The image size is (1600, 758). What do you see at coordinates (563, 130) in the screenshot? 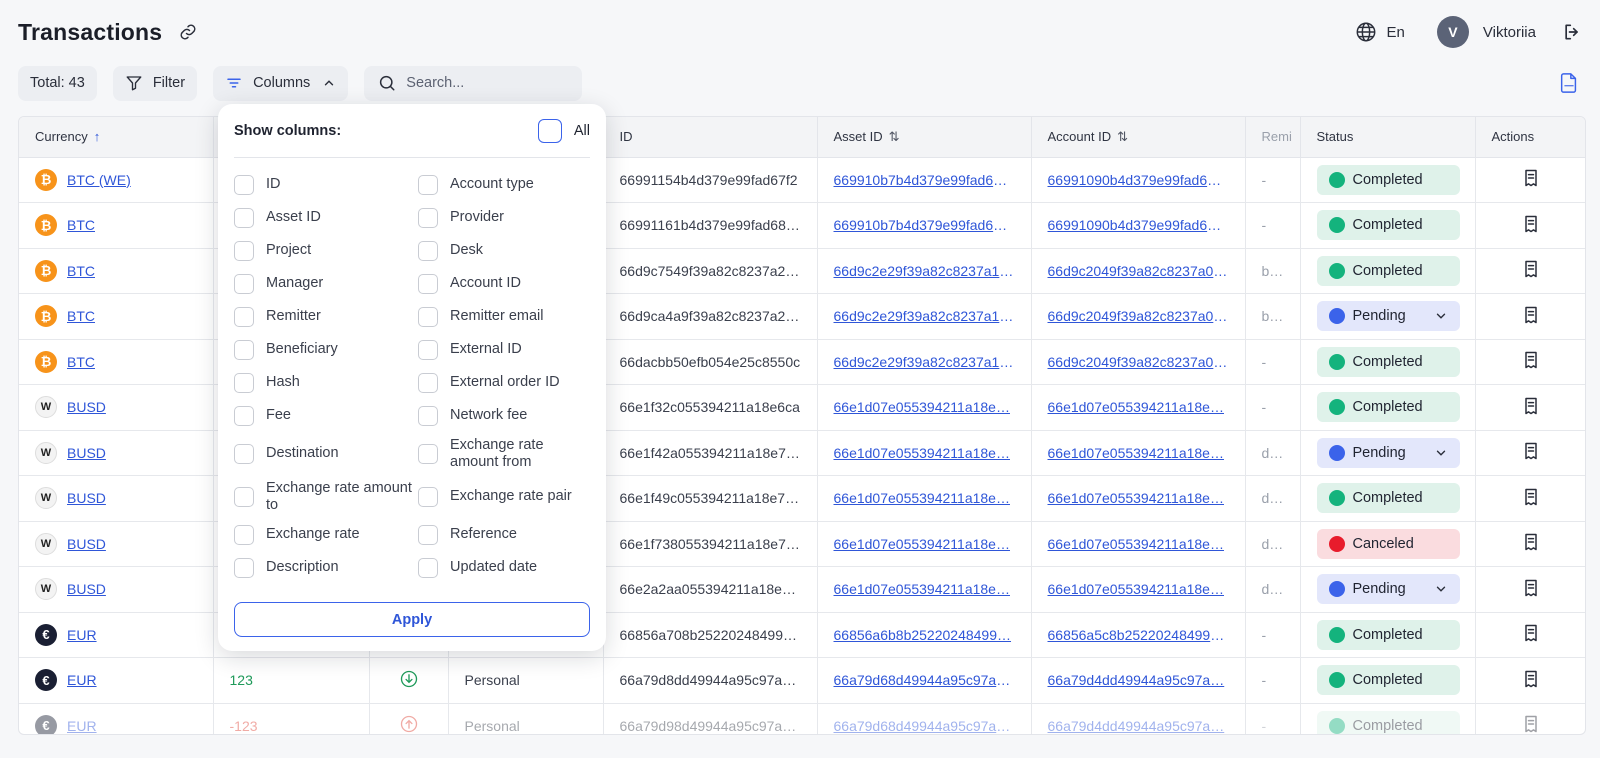
I see `select-all: All` at bounding box center [563, 130].